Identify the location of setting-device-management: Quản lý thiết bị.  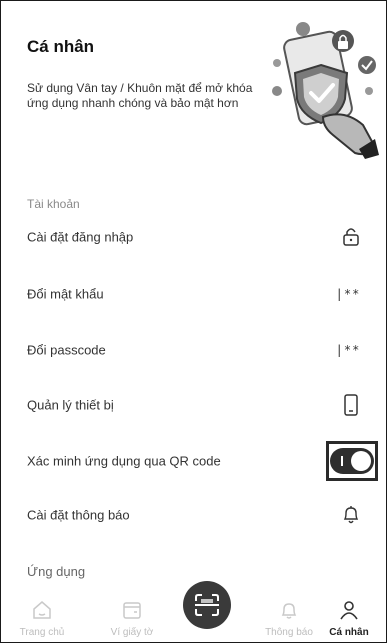
(193, 405).